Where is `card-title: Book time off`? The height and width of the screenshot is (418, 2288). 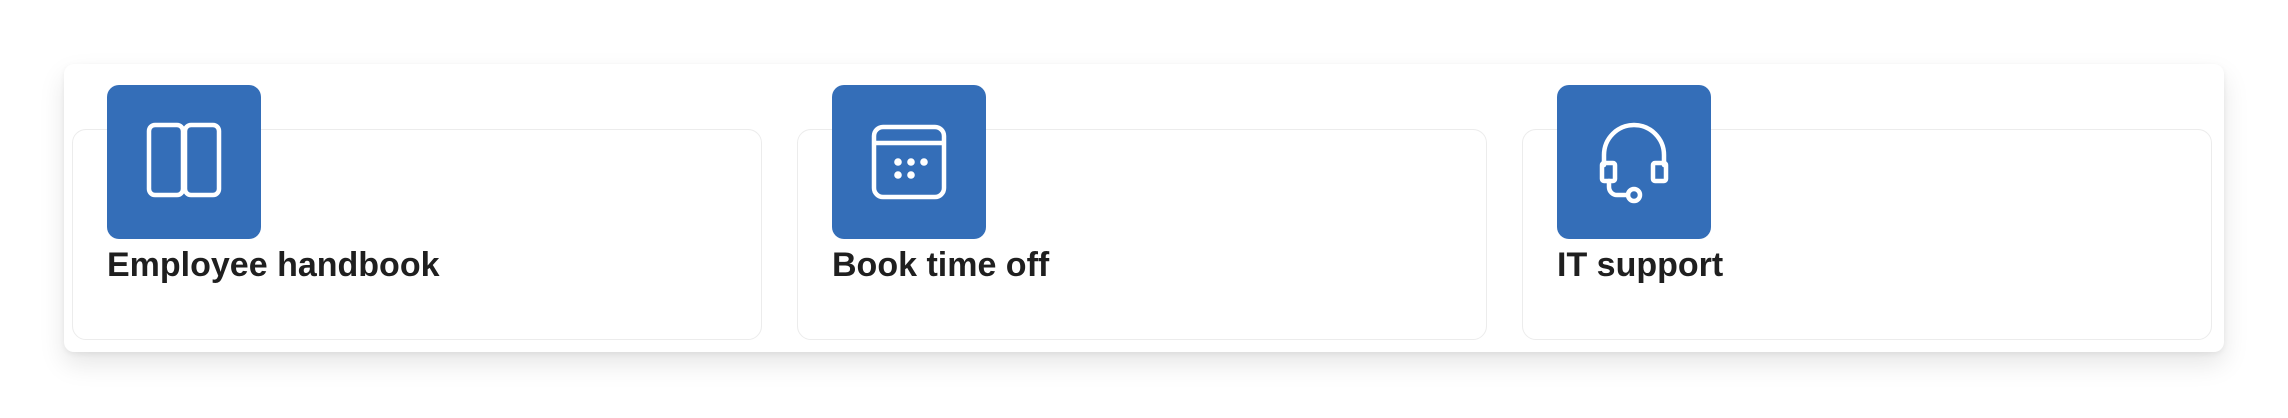
card-title: Book time off is located at coordinates (941, 265).